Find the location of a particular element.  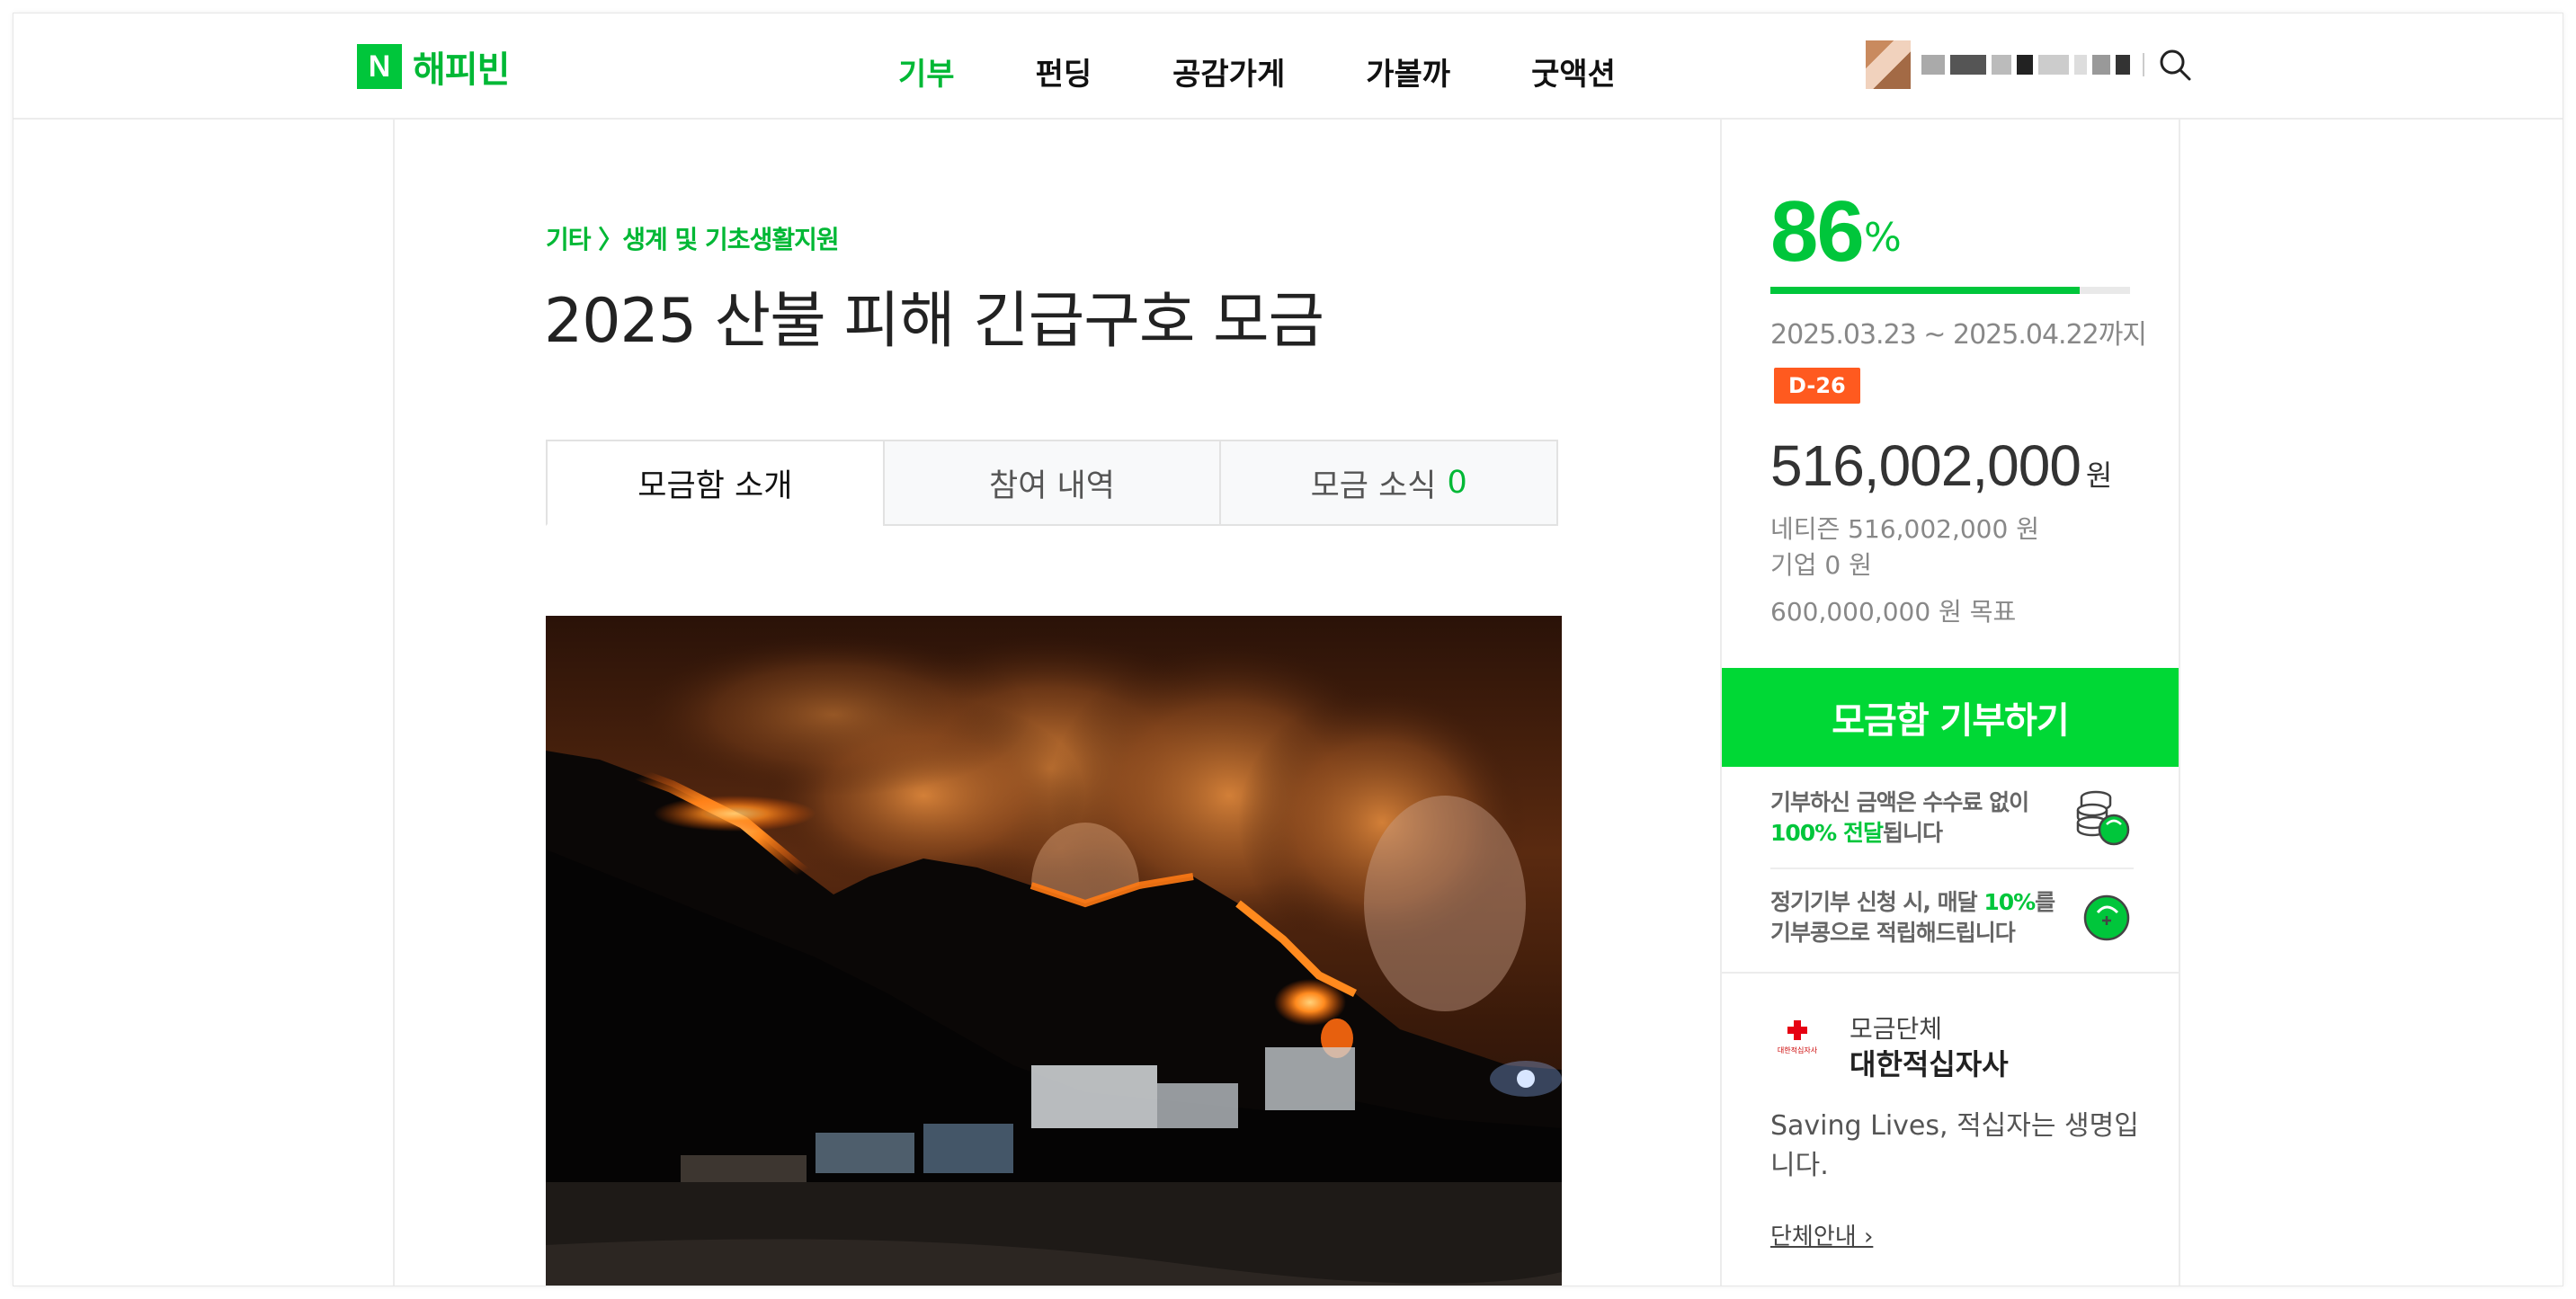

naver-n-icon: N is located at coordinates (380, 66).